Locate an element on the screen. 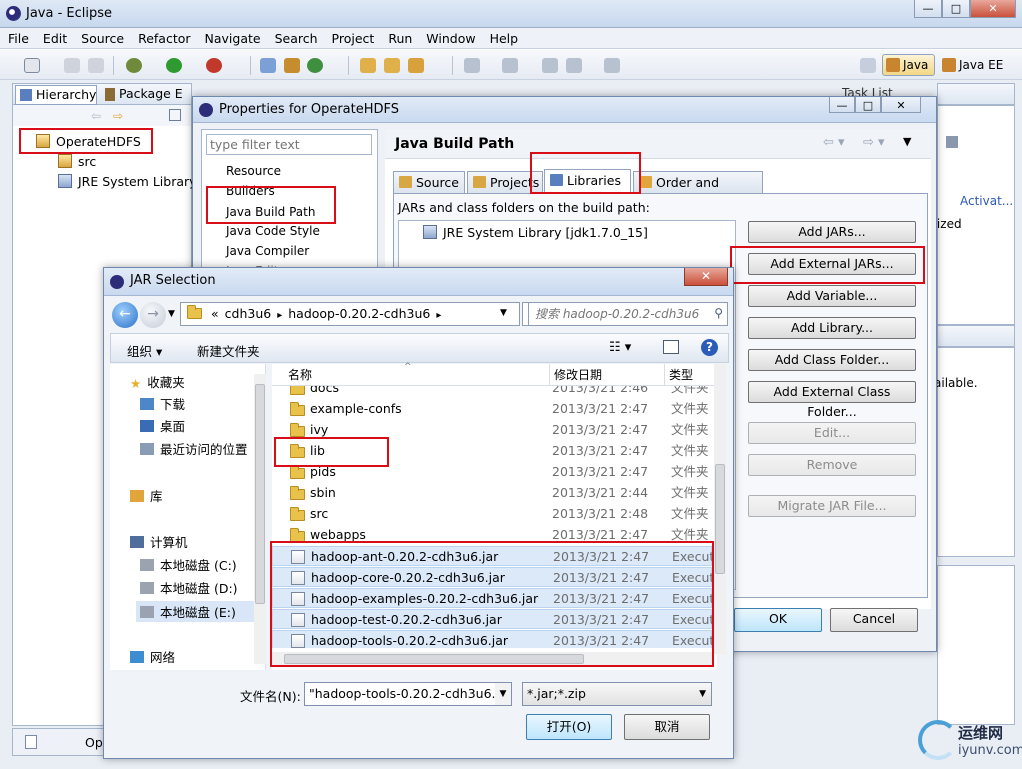 This screenshot has height=769, width=1022. nav-library: 库 is located at coordinates (146, 495).